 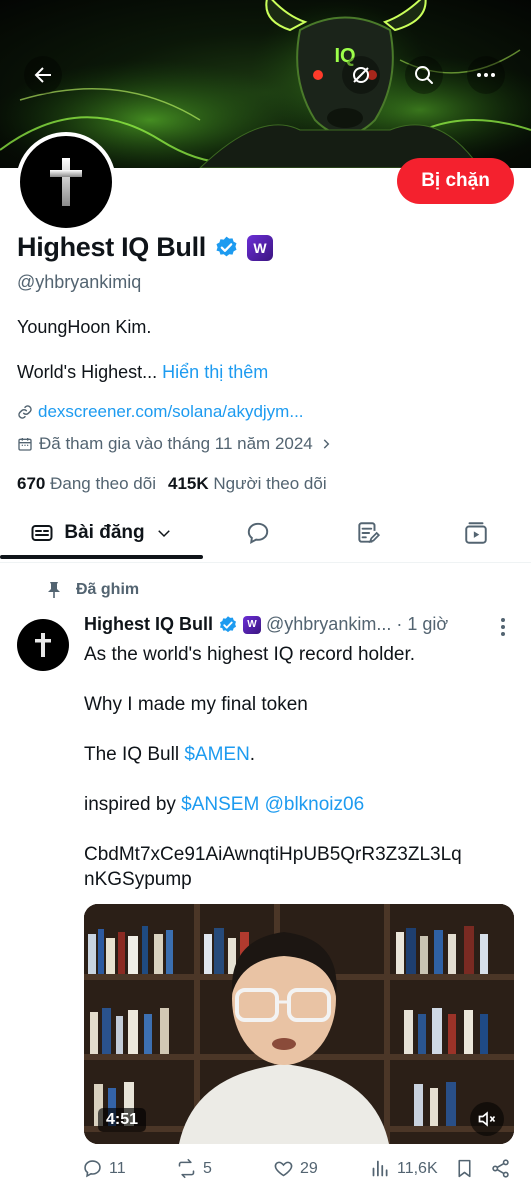 I want to click on profile-handle: @yhbryankimiq, so click(x=79, y=282).